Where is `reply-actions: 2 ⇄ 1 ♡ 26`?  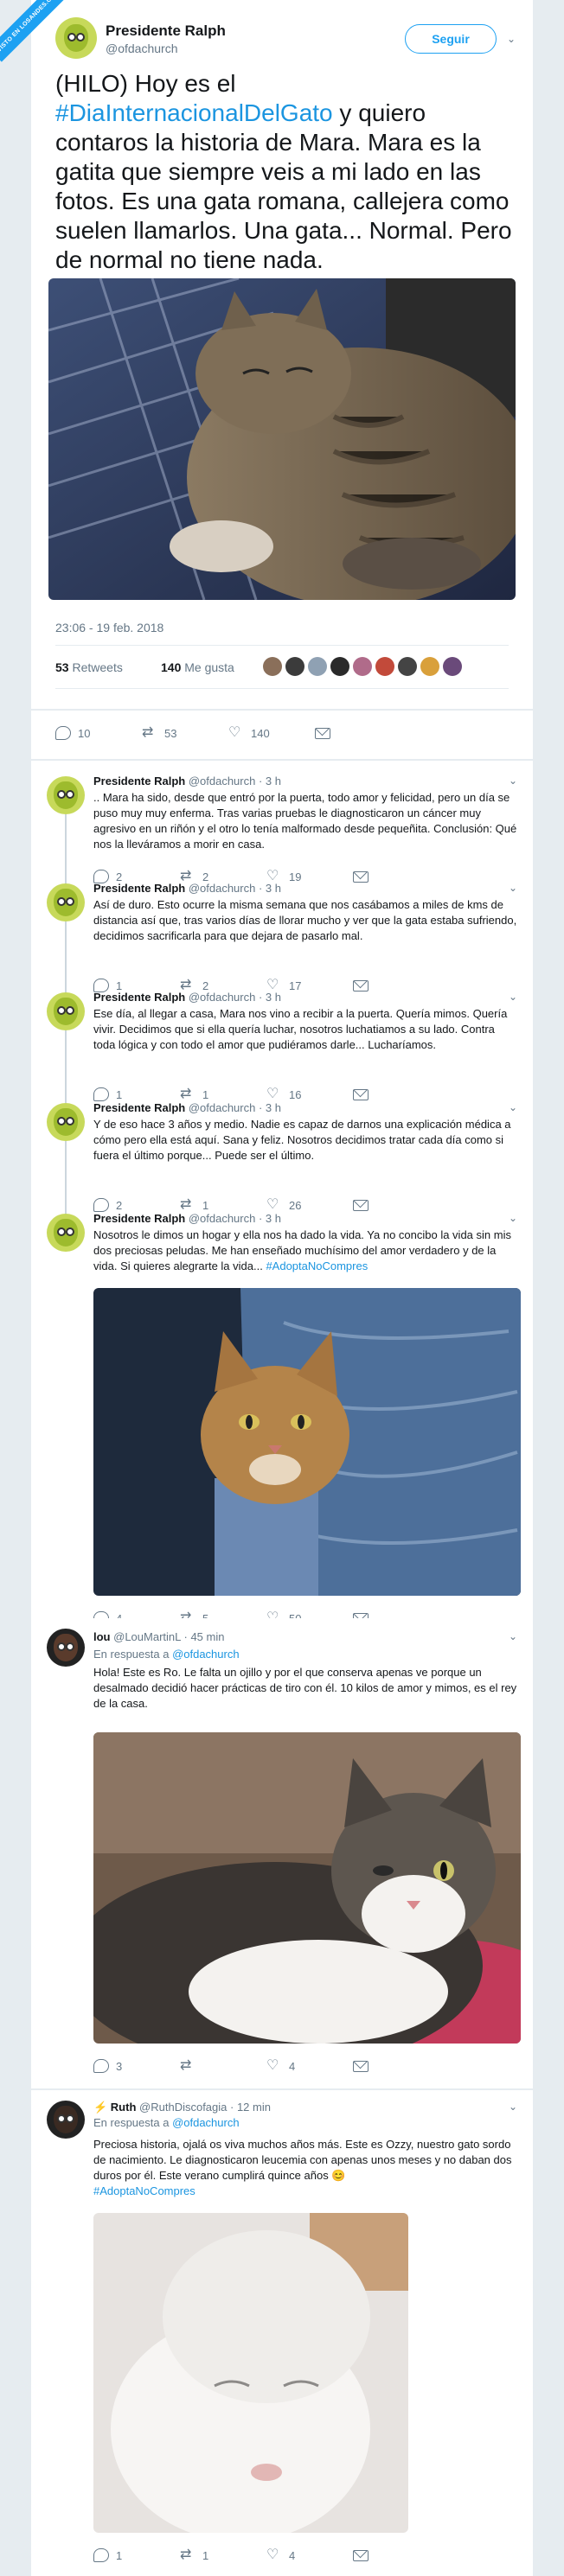
reply-actions: 2 ⇄ 1 ♡ 26 is located at coordinates (266, 1205).